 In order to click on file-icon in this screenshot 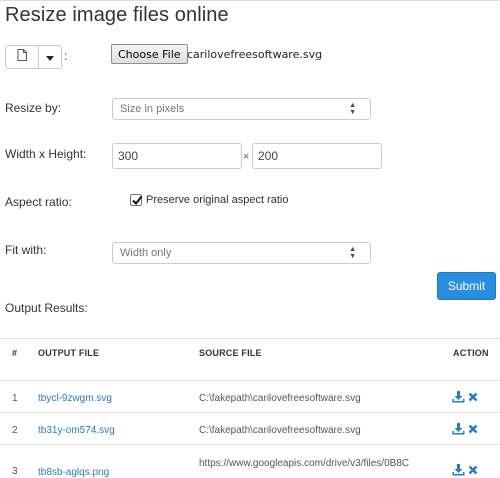, I will do `click(22, 57)`.